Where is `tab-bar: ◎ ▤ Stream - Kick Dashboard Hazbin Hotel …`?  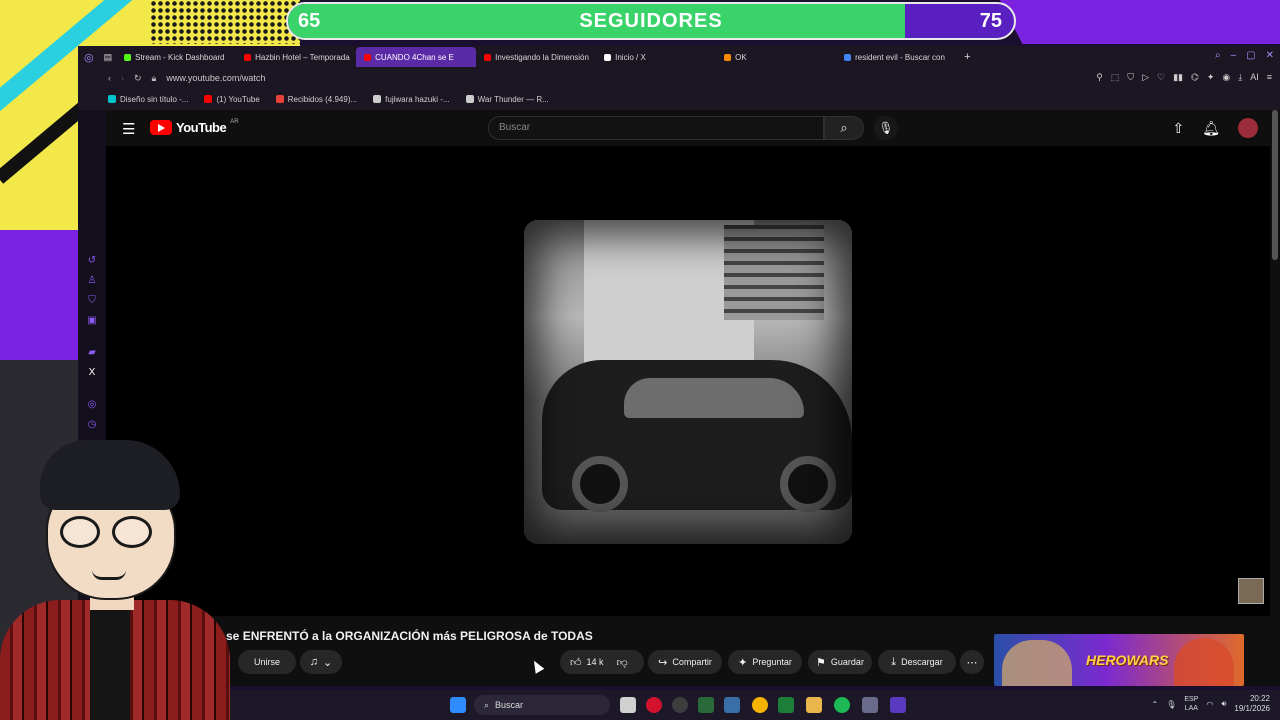
tab-bar: ◎ ▤ Stream - Kick Dashboard Hazbin Hotel … is located at coordinates (679, 57).